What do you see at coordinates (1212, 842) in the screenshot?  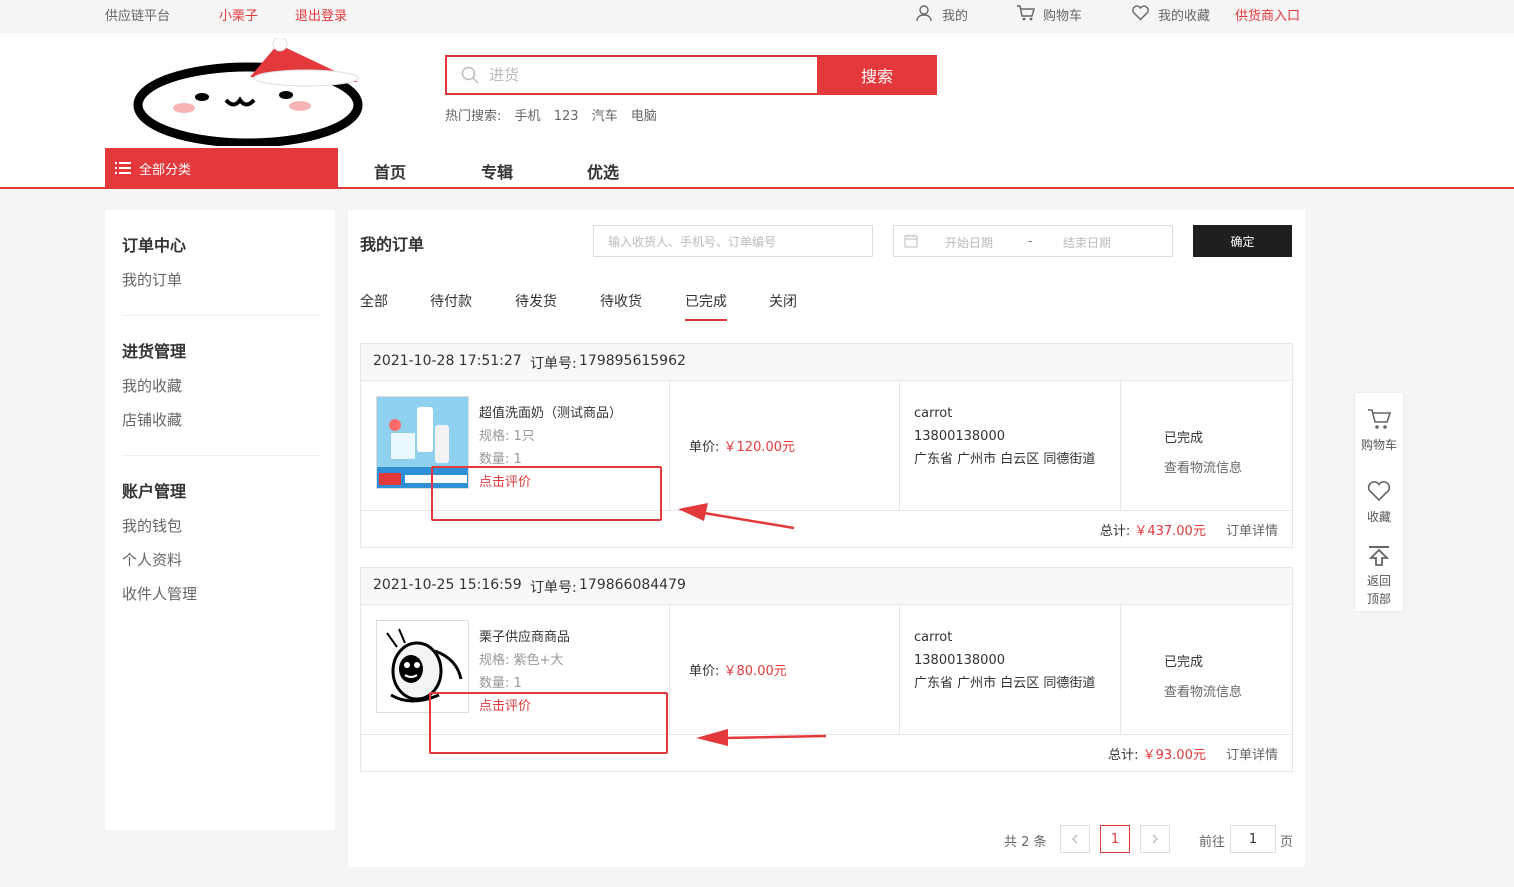 I see `goto-label: 前往` at bounding box center [1212, 842].